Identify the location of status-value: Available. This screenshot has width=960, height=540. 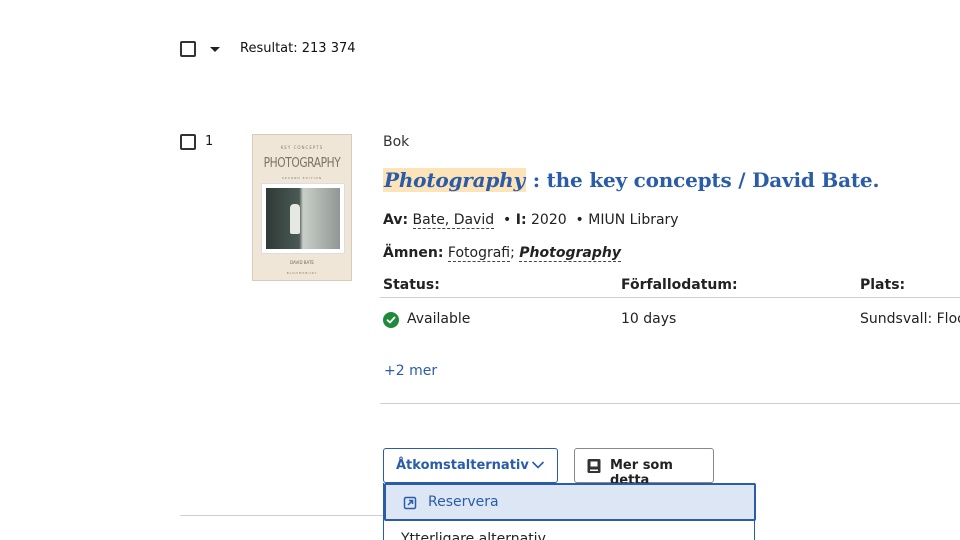
(439, 319).